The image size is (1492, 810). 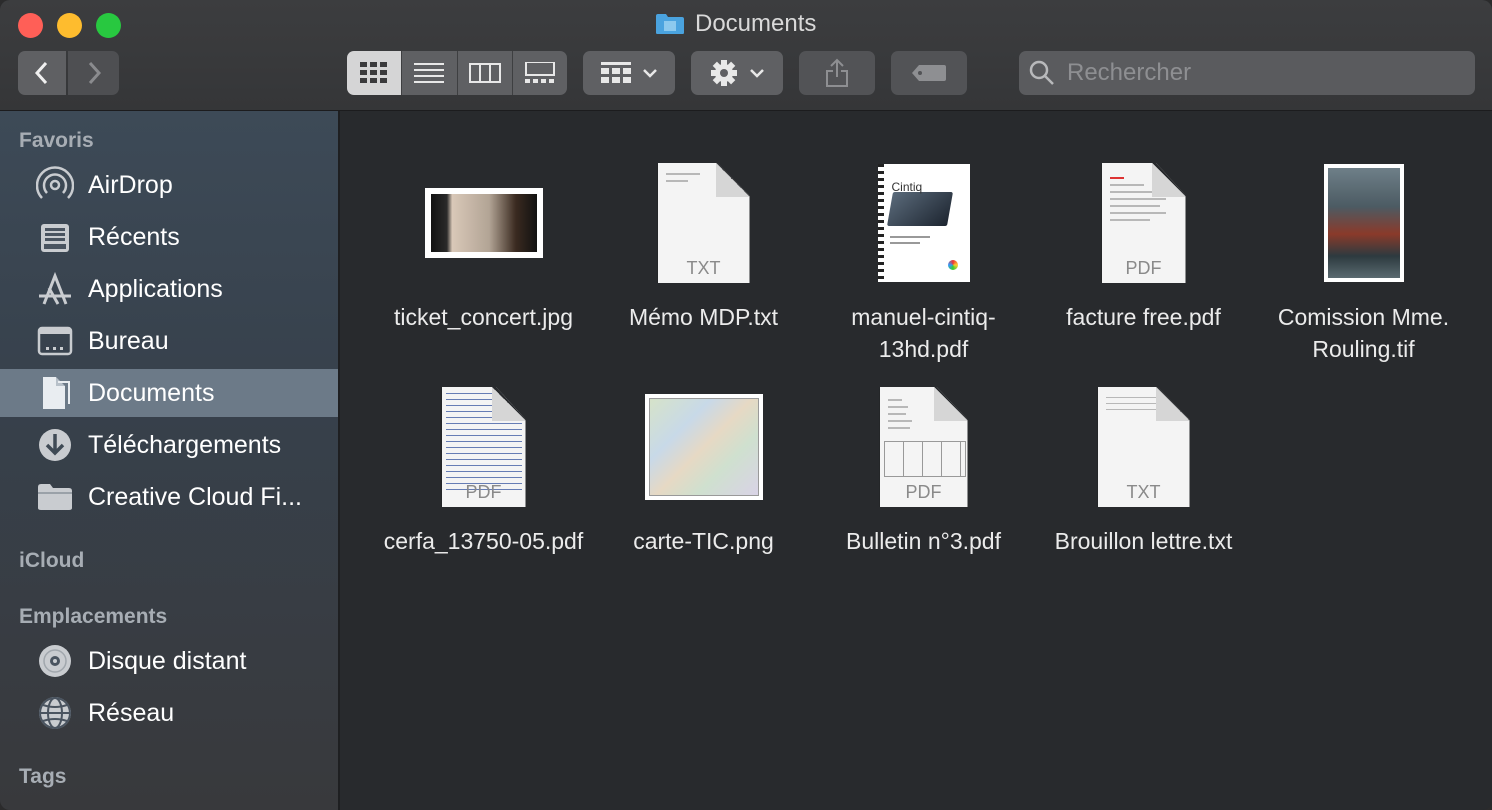 What do you see at coordinates (151, 392) in the screenshot?
I see `sidebar-item-label: Documents` at bounding box center [151, 392].